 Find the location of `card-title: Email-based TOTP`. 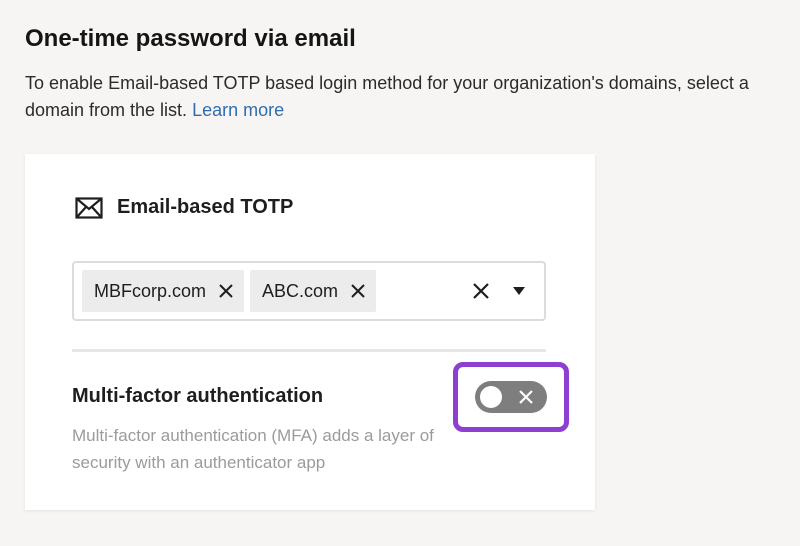

card-title: Email-based TOTP is located at coordinates (205, 207).